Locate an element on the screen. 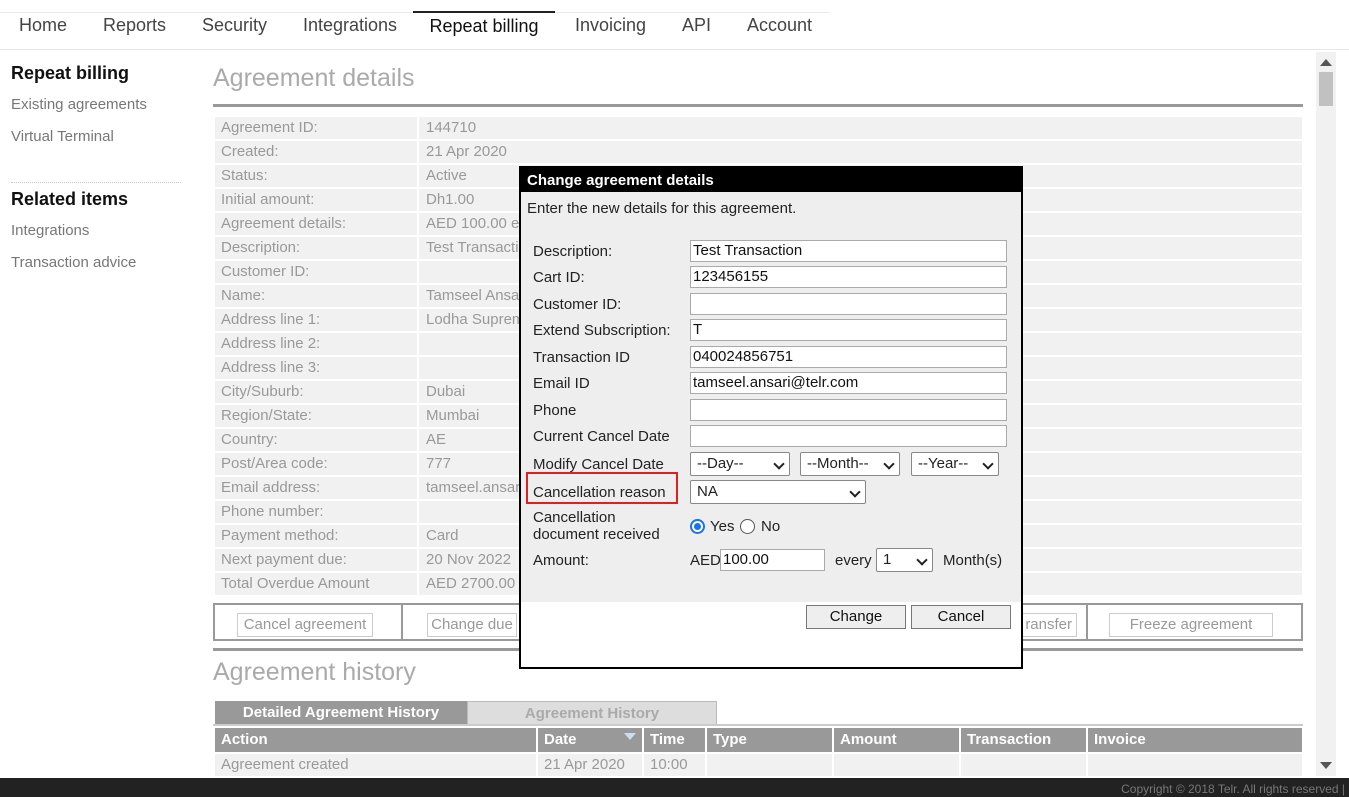 This screenshot has width=1349, height=797. extend-subscription-label: Extend Subscription: is located at coordinates (602, 330).